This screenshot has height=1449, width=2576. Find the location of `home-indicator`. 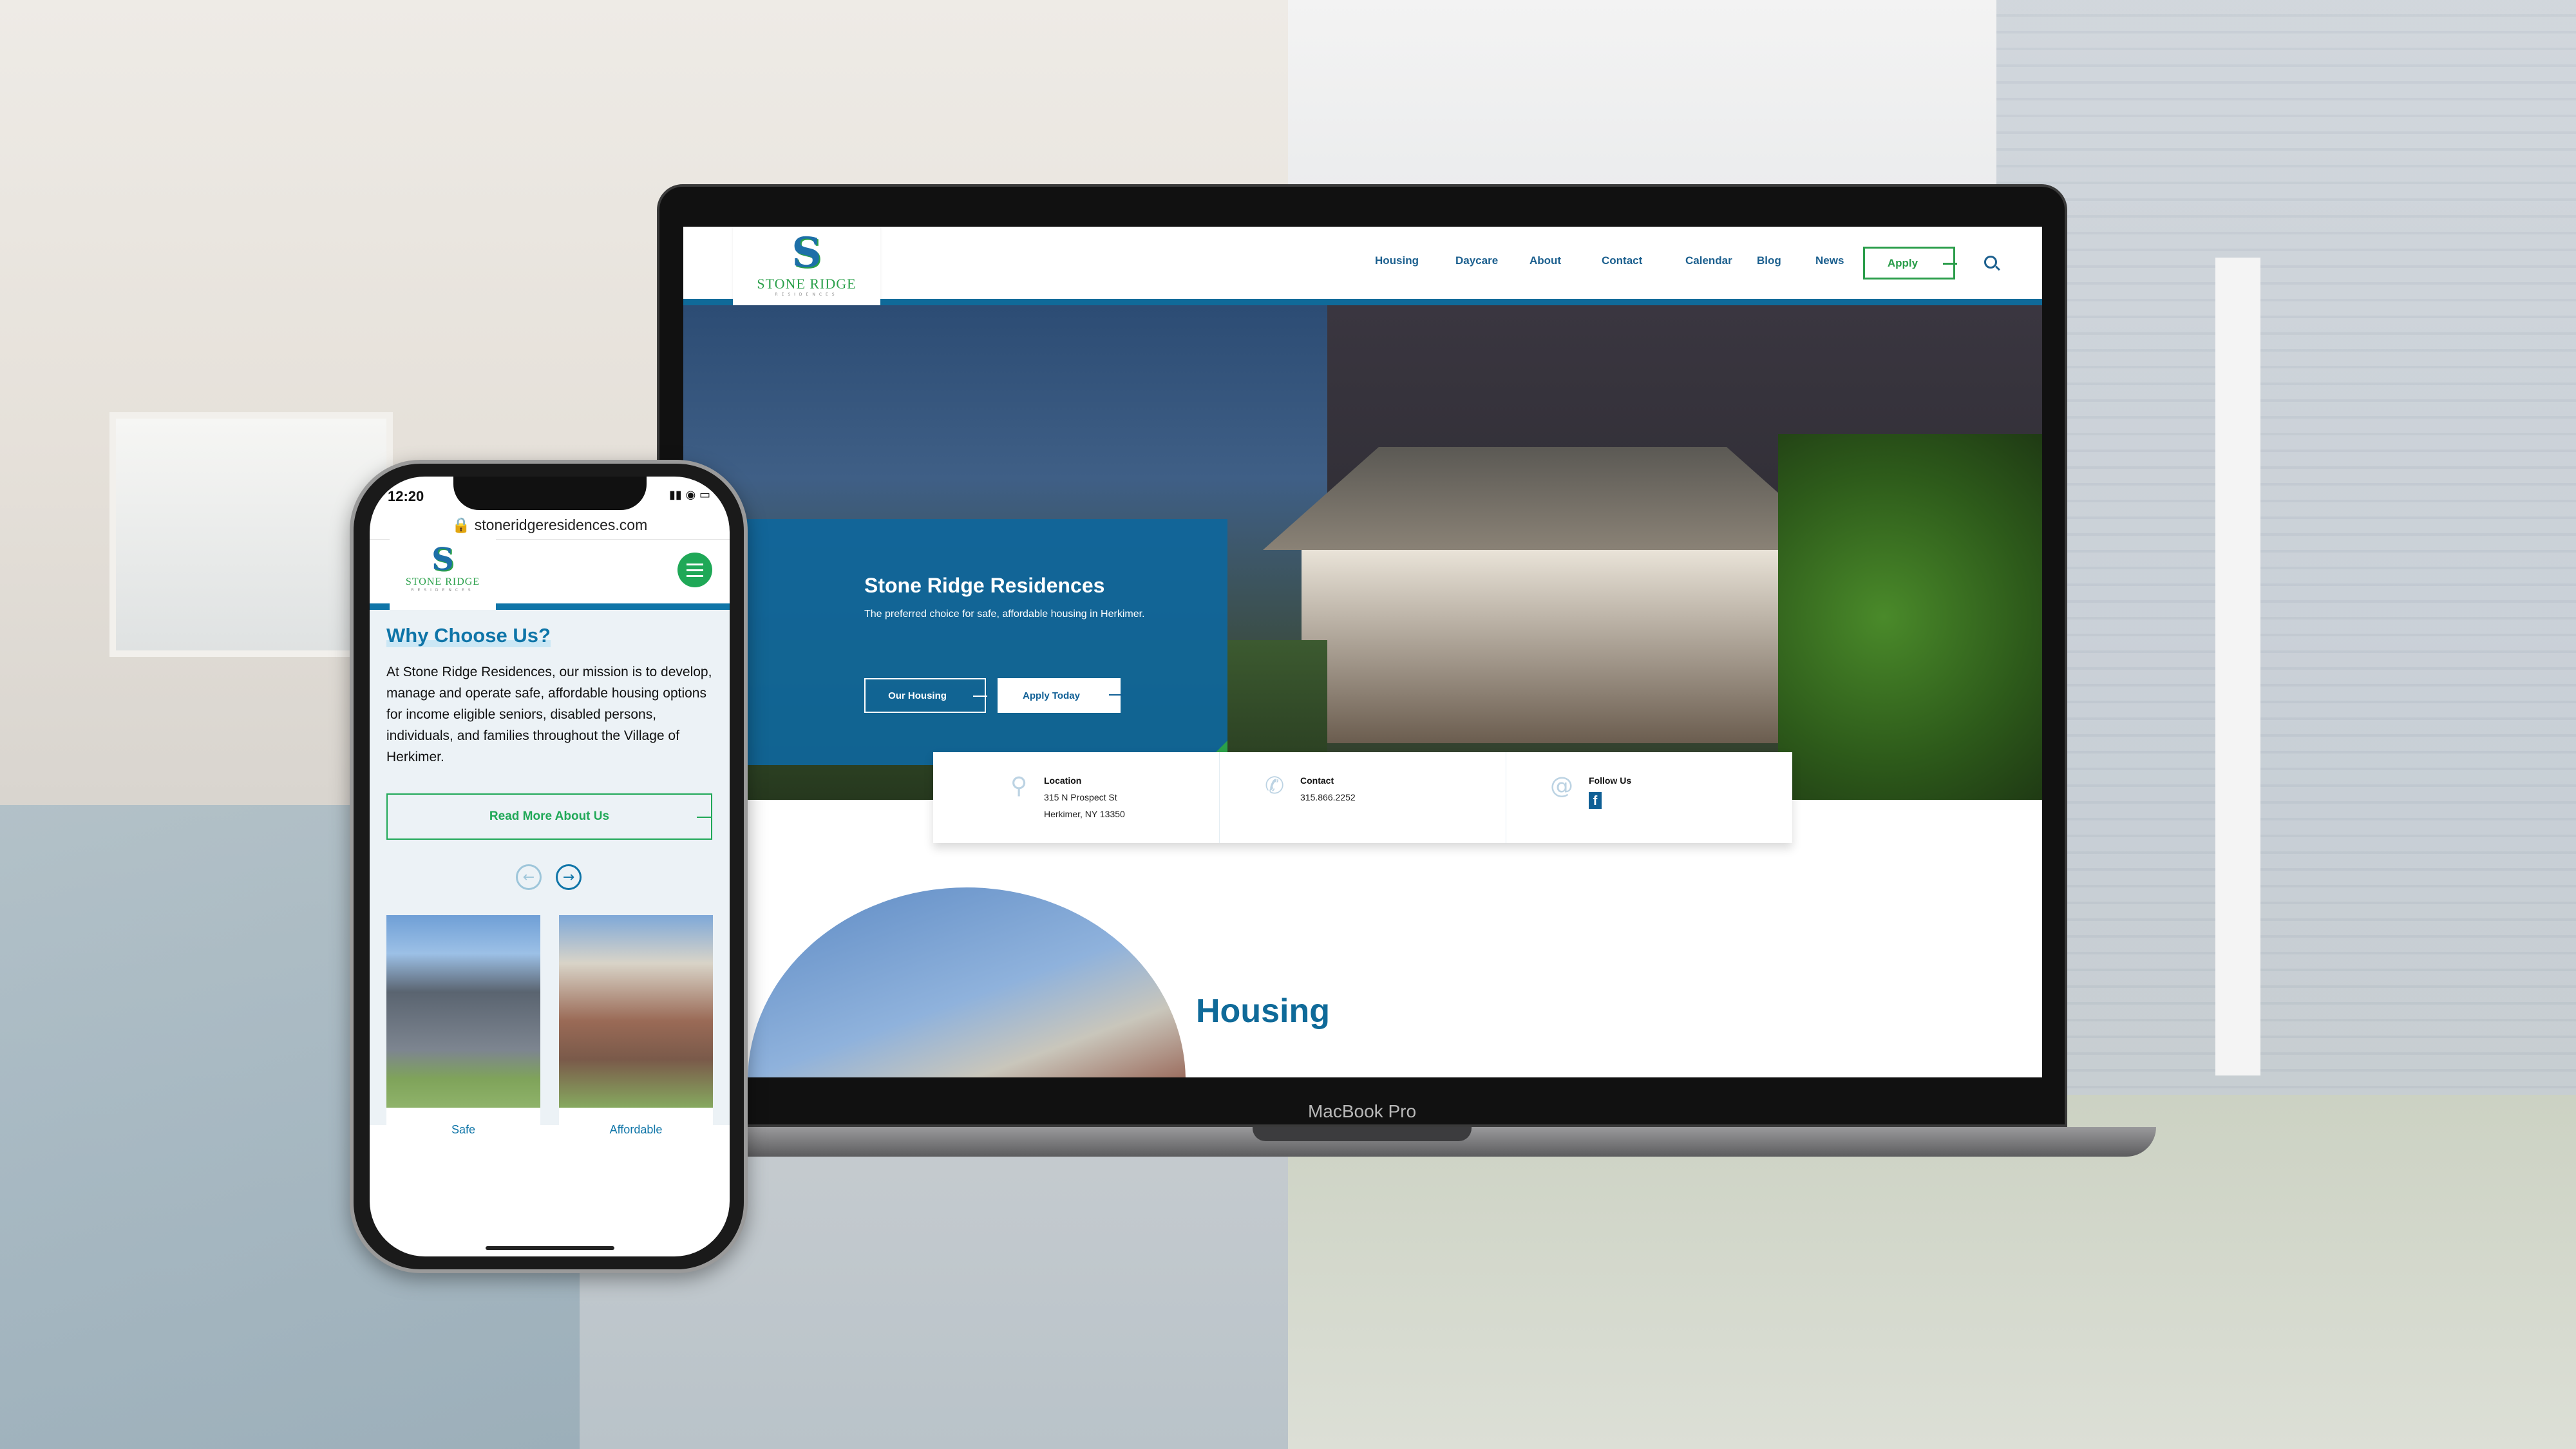

home-indicator is located at coordinates (550, 1248).